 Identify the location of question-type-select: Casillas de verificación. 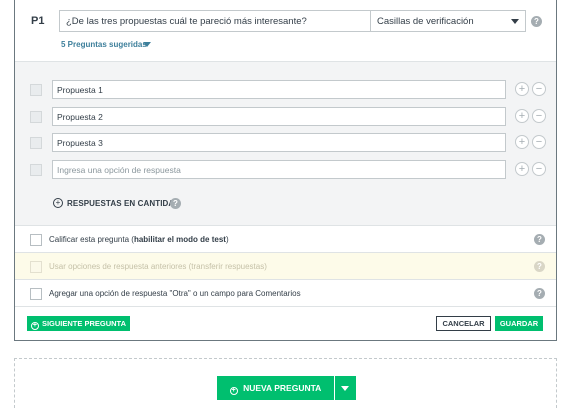
(448, 21).